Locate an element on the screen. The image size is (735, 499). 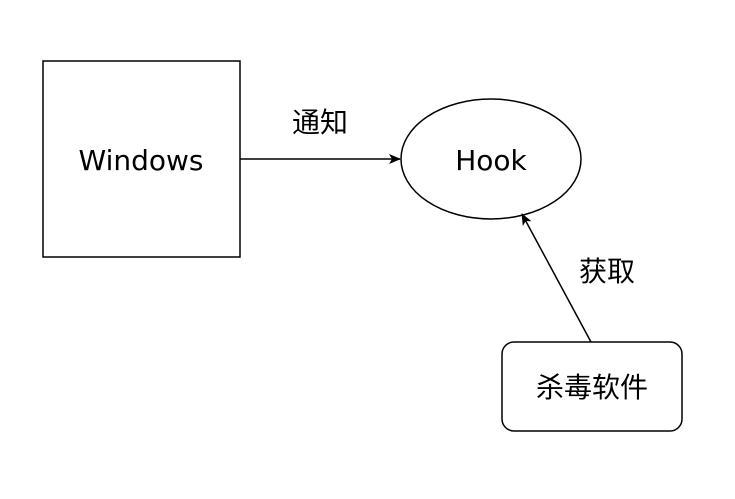
antivirus-label: 杀毒软件 is located at coordinates (592, 387).